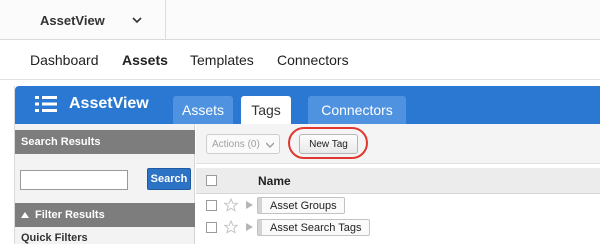  Describe the element at coordinates (222, 60) in the screenshot. I see `nav-templates: Templates` at that location.